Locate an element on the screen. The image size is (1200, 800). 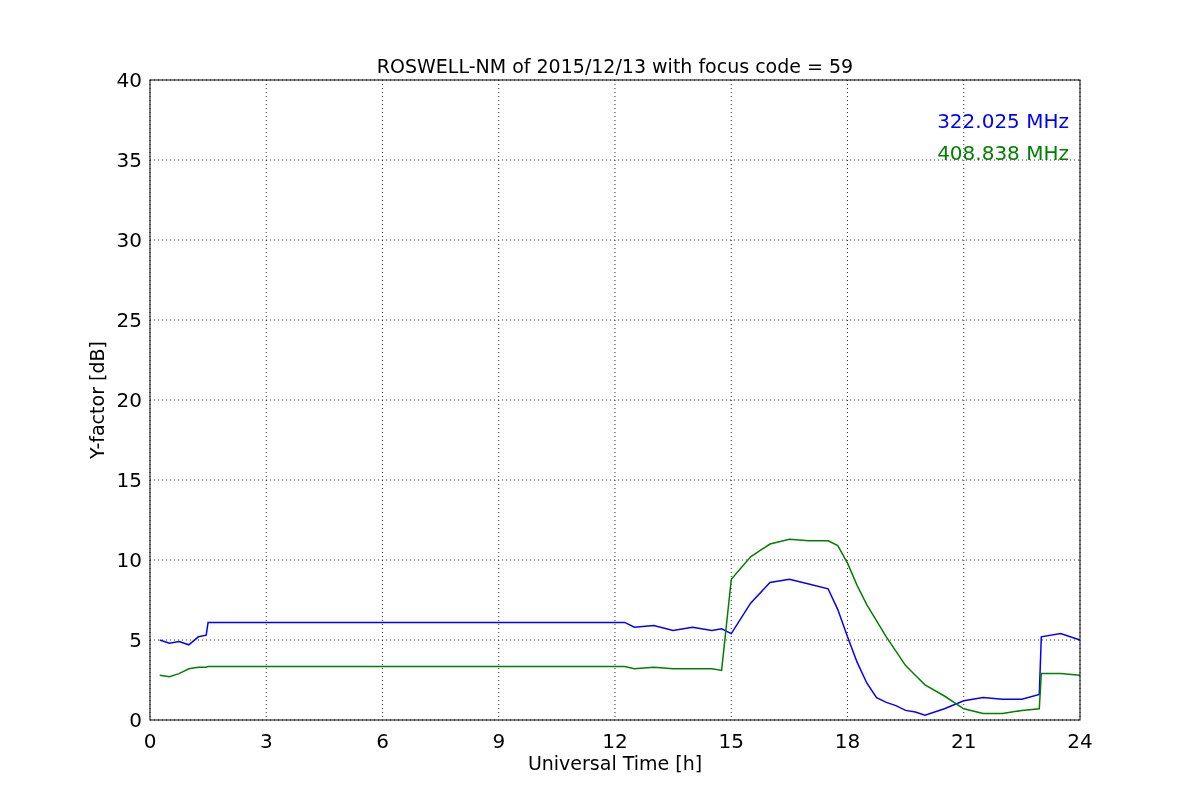
tick-label: 9 is located at coordinates (499, 741).